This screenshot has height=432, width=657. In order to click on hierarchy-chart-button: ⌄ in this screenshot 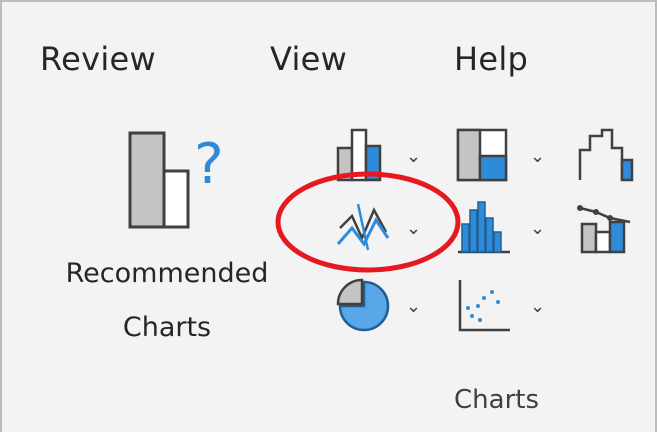, I will do `click(504, 156)`.